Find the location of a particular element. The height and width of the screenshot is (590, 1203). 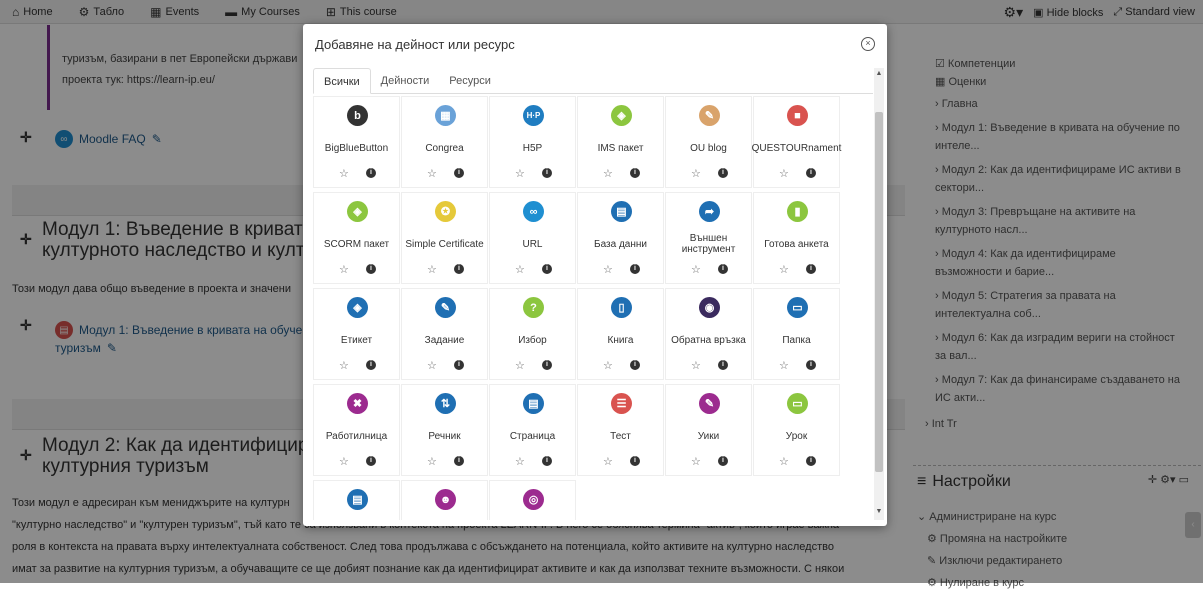

module-name: Congrea is located at coordinates (444, 148).